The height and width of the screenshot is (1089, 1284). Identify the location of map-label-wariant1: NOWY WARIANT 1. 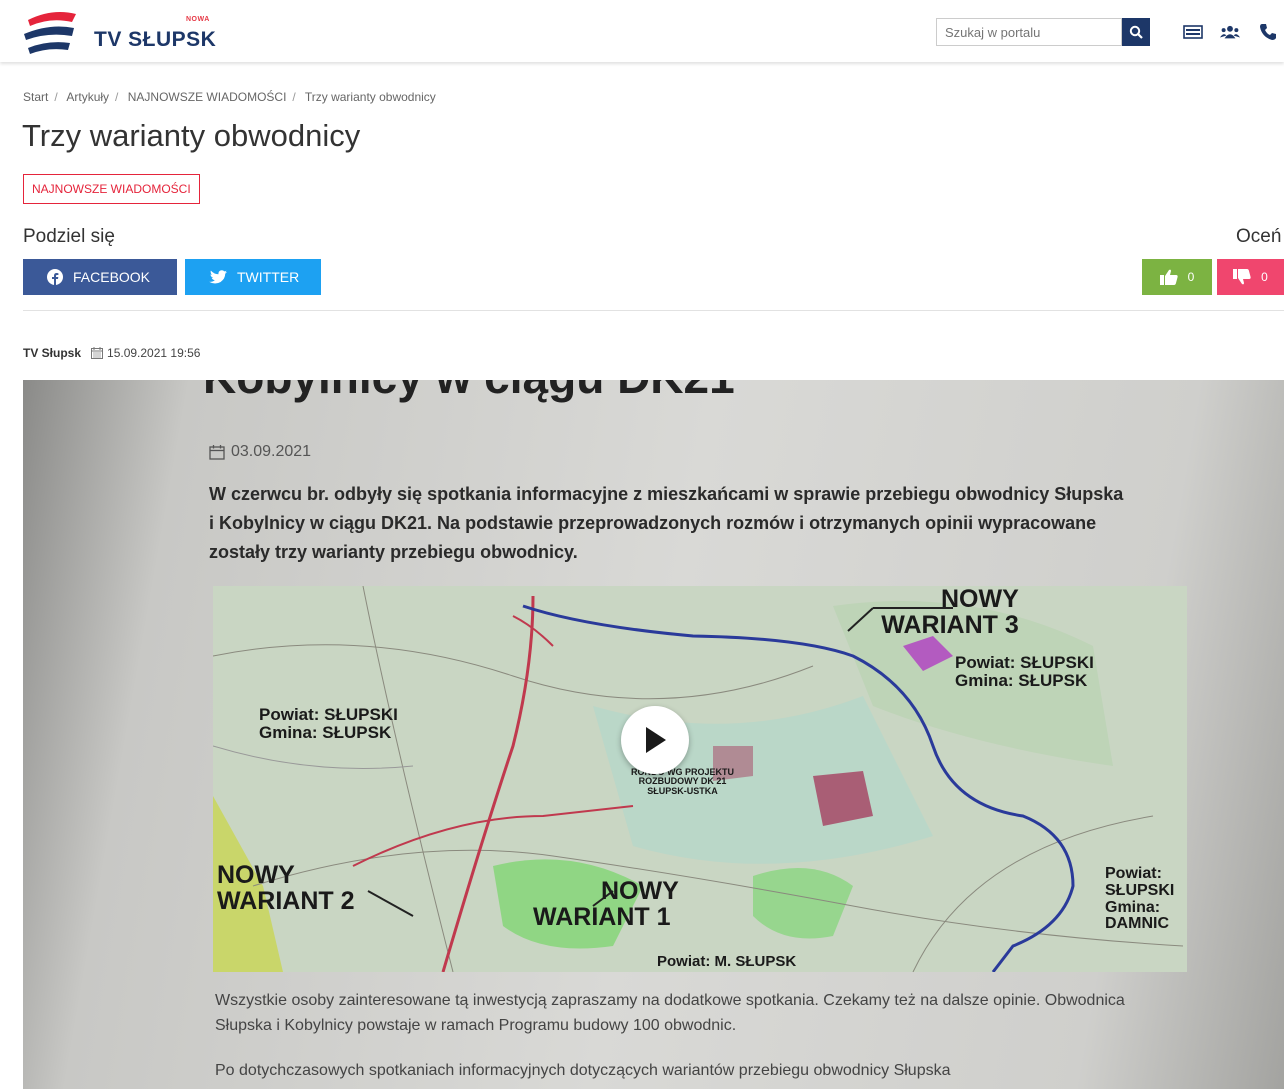
(606, 904).